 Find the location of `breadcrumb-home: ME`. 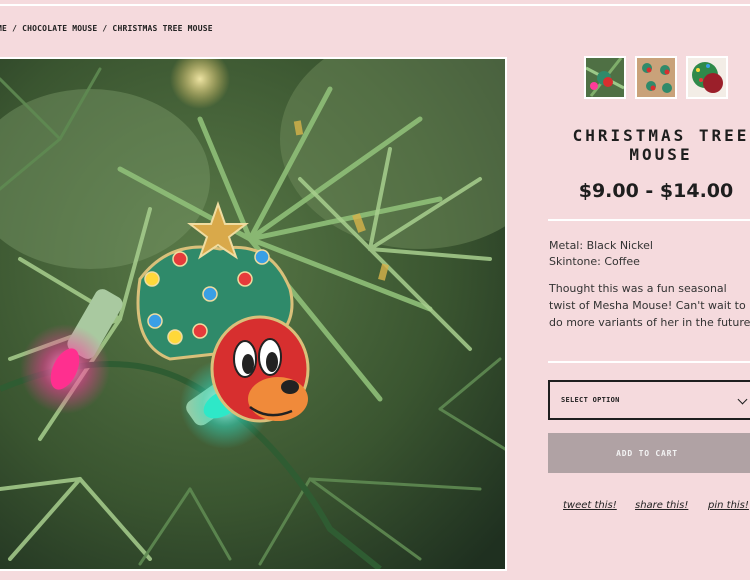

breadcrumb-home: ME is located at coordinates (3, 28).